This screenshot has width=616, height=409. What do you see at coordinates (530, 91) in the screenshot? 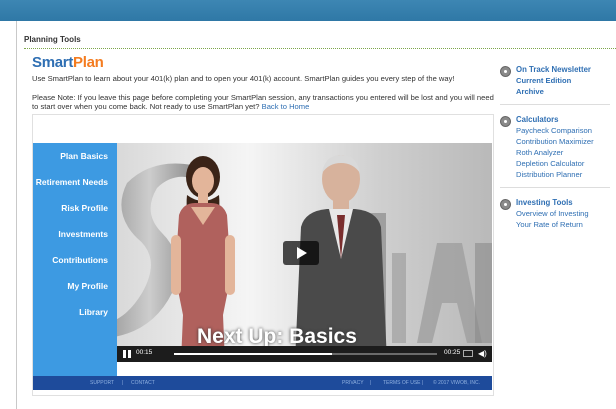
I see `archive-link: Archive` at bounding box center [530, 91].